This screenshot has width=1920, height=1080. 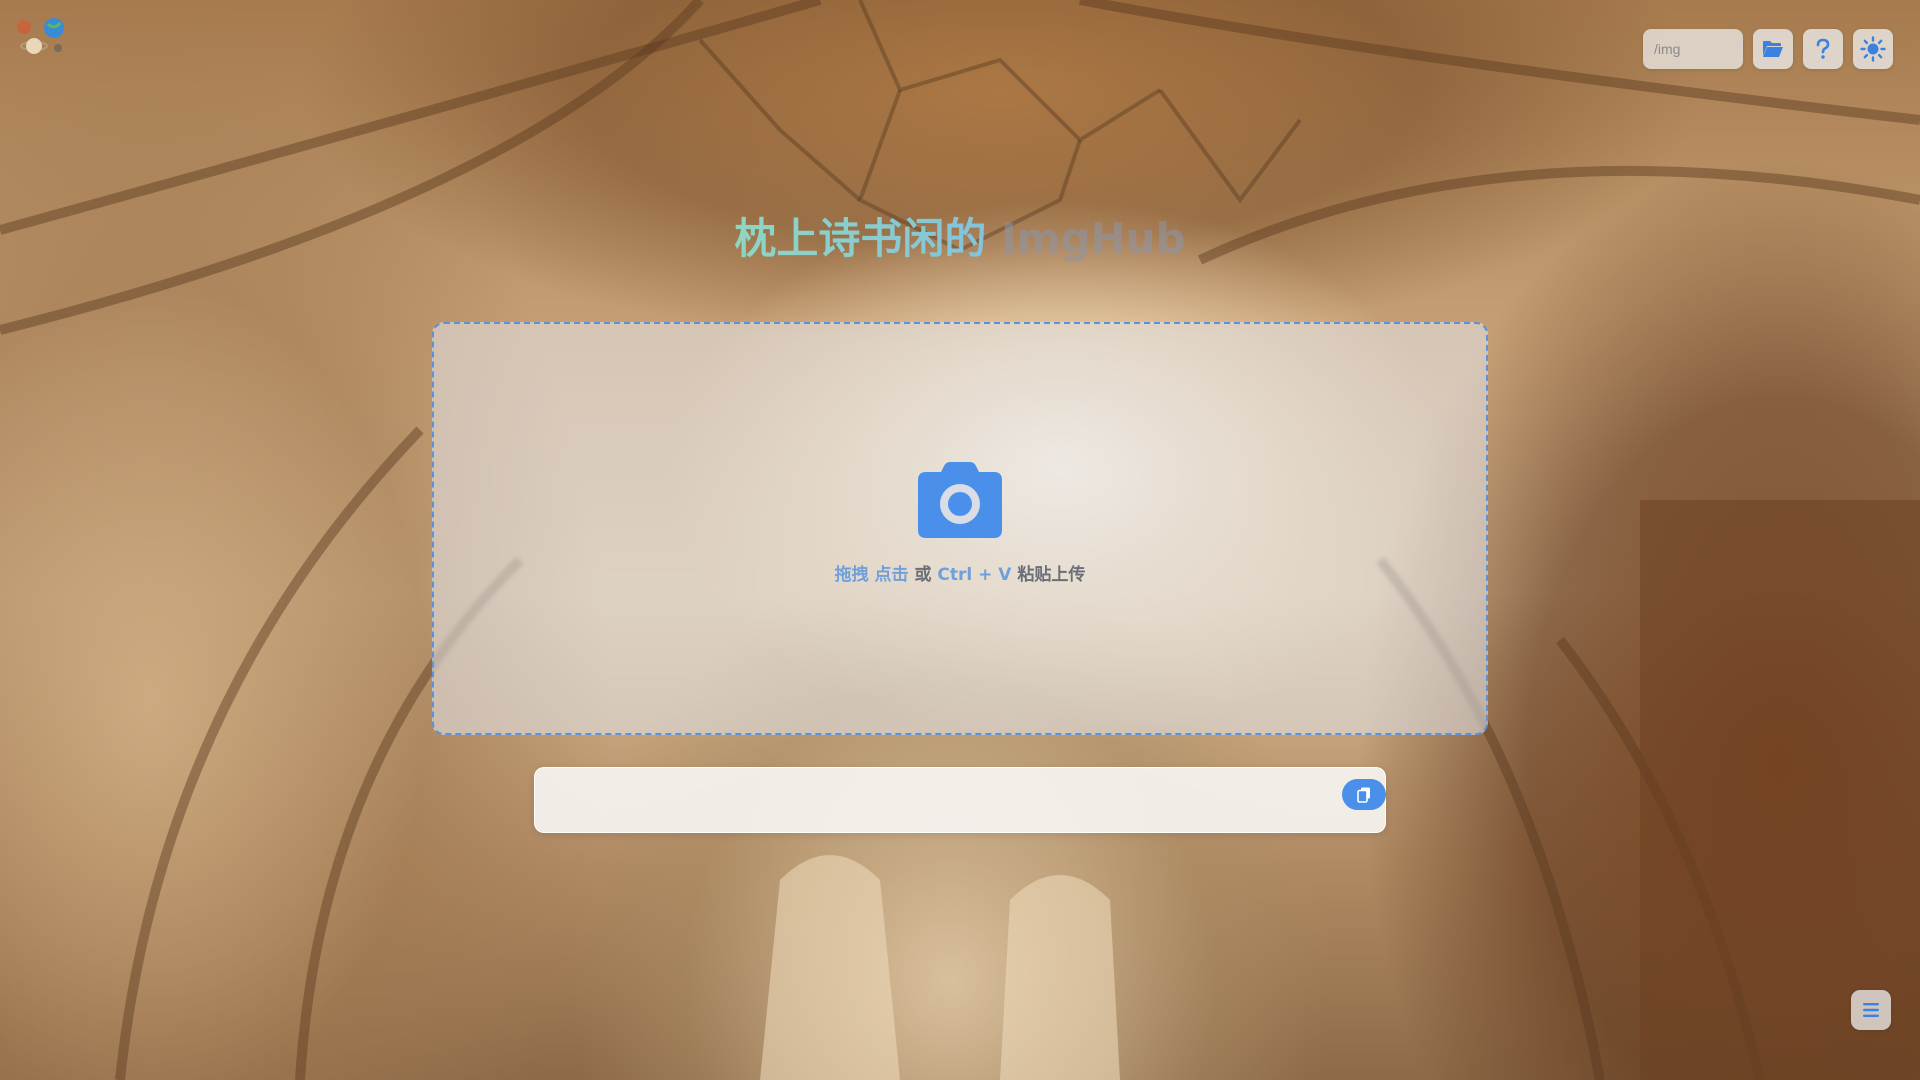 I want to click on question-icon, so click(x=1823, y=48).